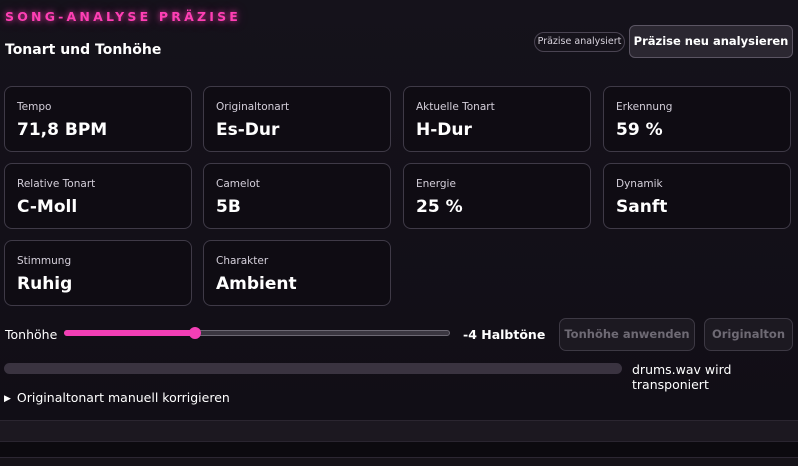  What do you see at coordinates (253, 107) in the screenshot?
I see `card-label: Originaltonart` at bounding box center [253, 107].